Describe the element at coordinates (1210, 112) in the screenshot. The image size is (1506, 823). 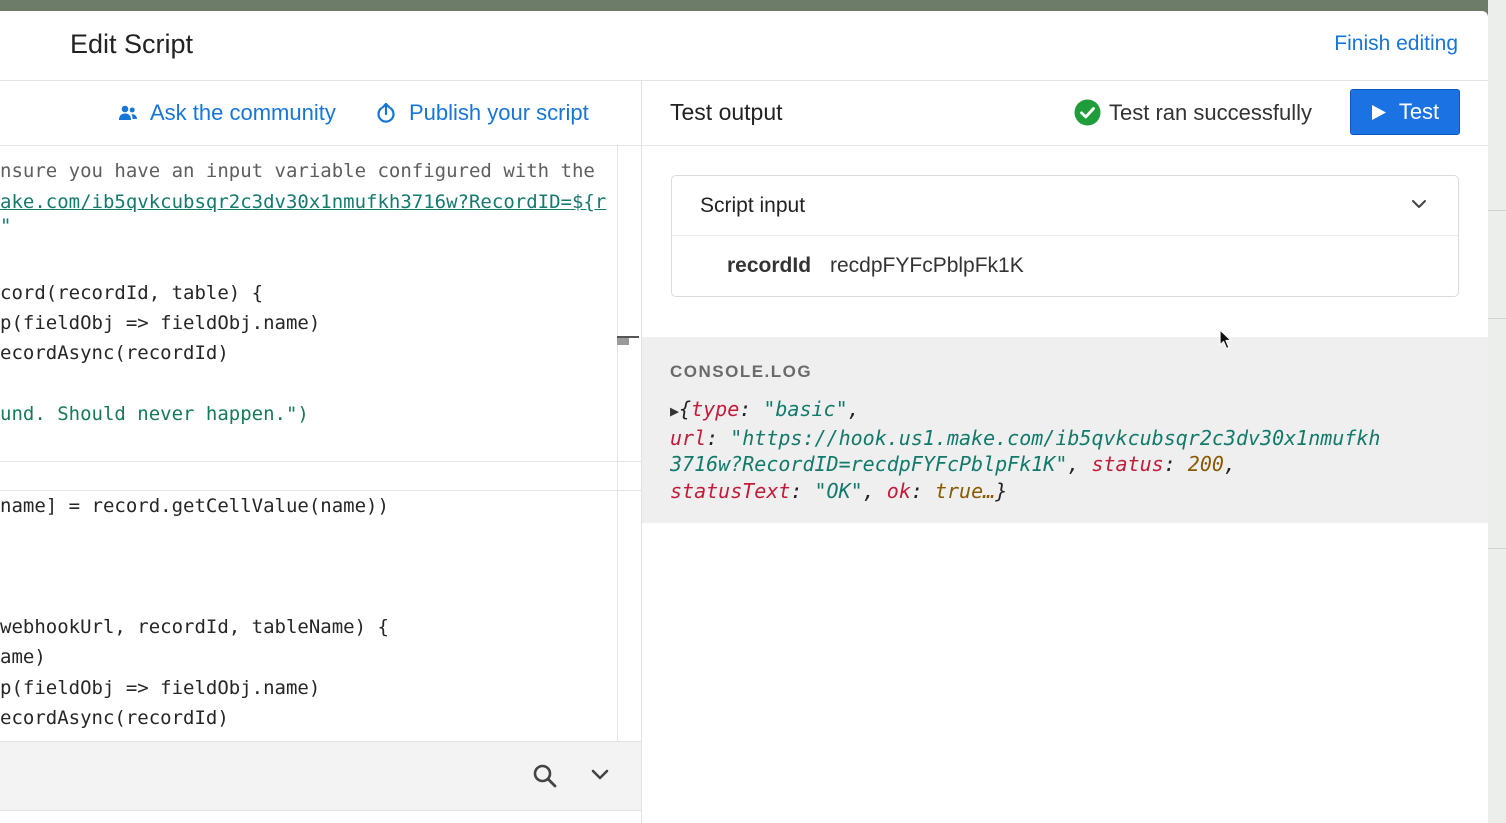
I see `test-status-text: Test ran successfully` at that location.